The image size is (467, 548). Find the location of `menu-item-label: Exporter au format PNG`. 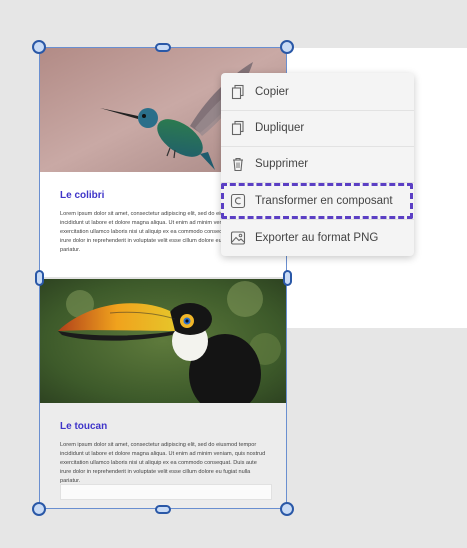

menu-item-label: Exporter au format PNG is located at coordinates (317, 238).